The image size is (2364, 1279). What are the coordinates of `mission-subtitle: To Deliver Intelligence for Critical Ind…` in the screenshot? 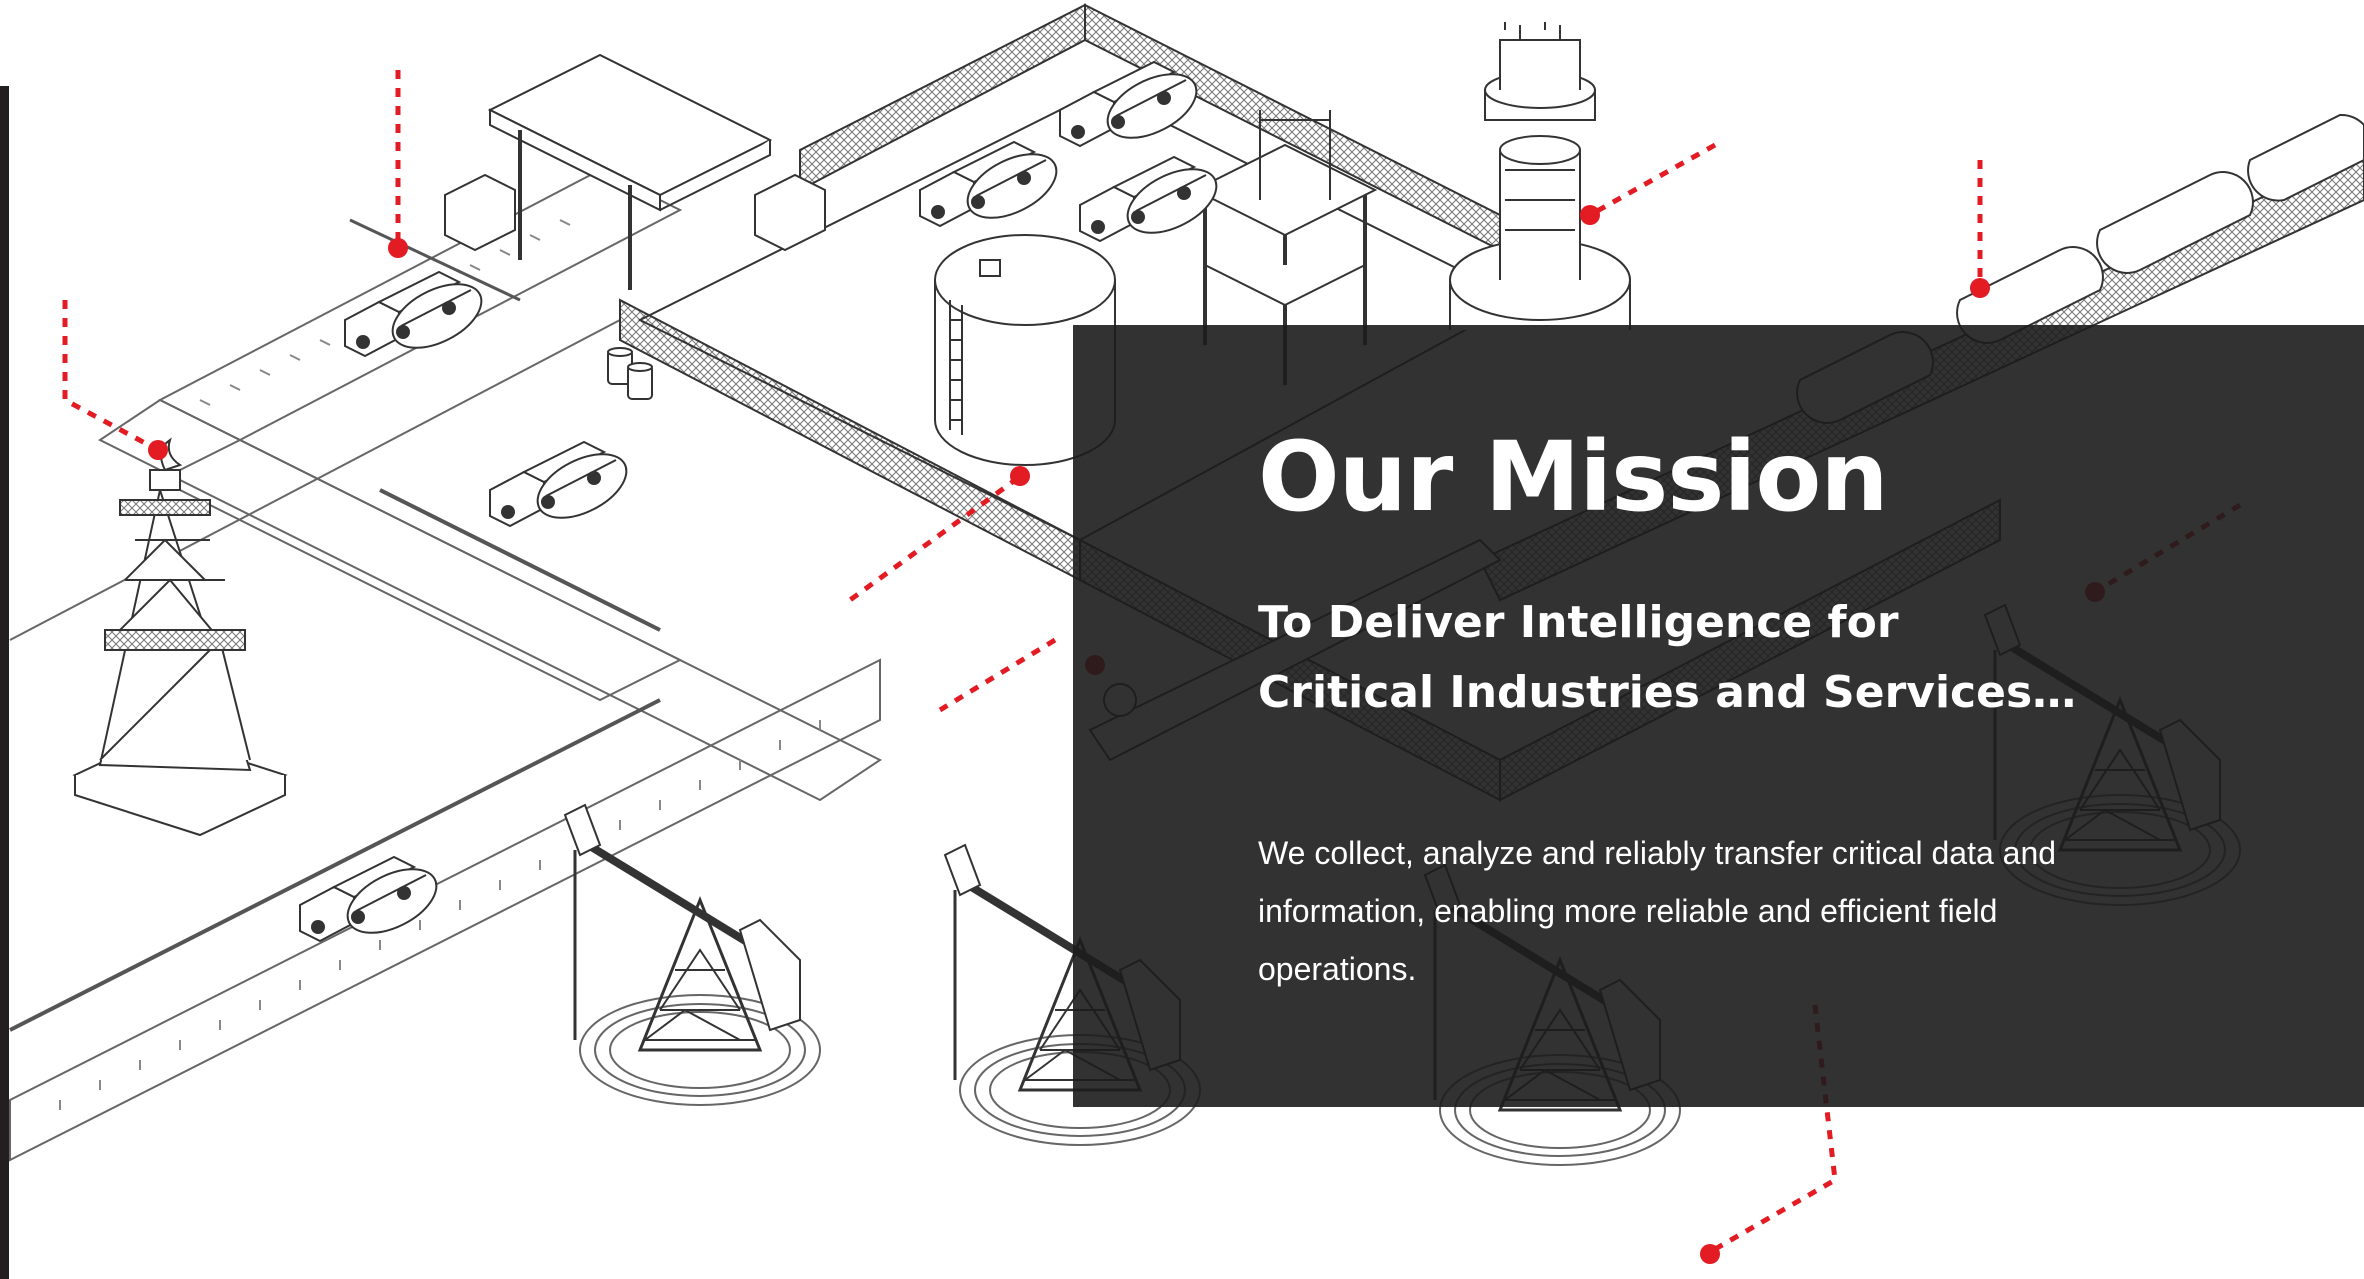 It's located at (1667, 658).